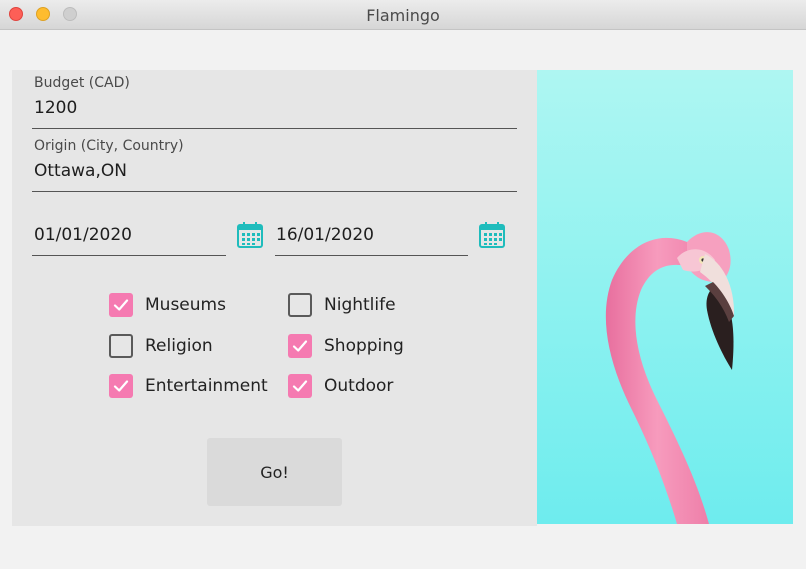 The width and height of the screenshot is (806, 569). Describe the element at coordinates (274, 191) in the screenshot. I see `origin-underline` at that location.